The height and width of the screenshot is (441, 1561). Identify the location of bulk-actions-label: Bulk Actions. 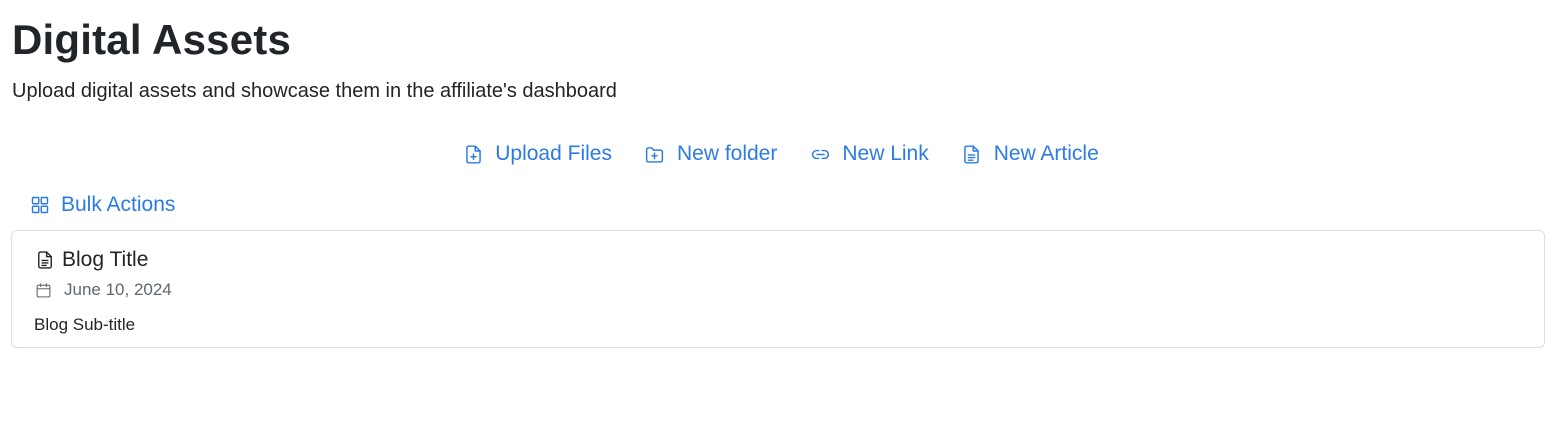
(118, 204).